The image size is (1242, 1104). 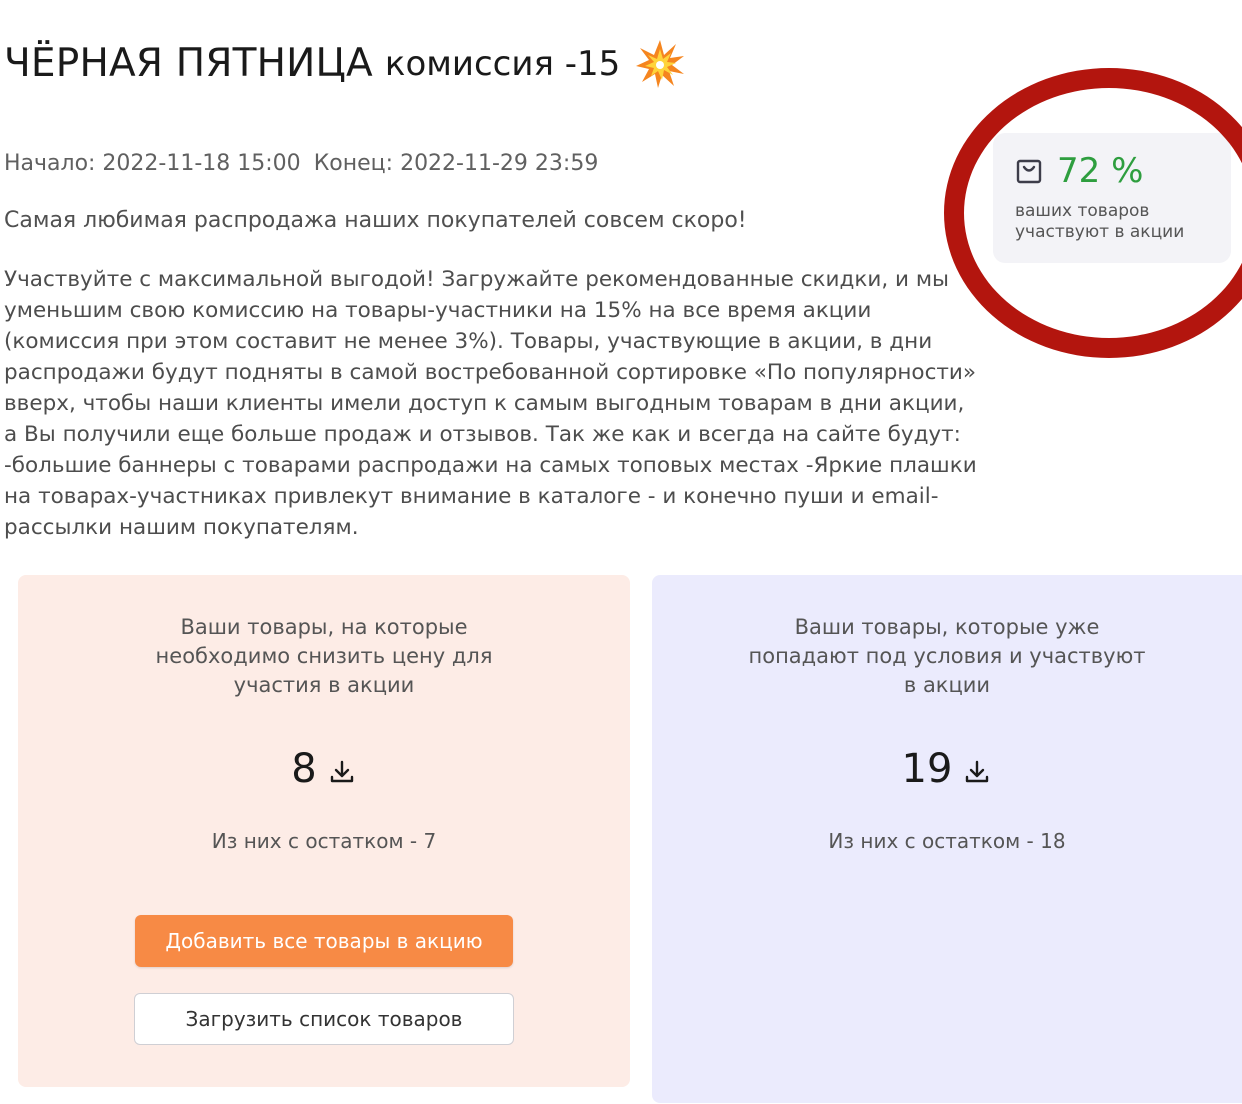 What do you see at coordinates (304, 769) in the screenshot?
I see `need-discount-count: 8` at bounding box center [304, 769].